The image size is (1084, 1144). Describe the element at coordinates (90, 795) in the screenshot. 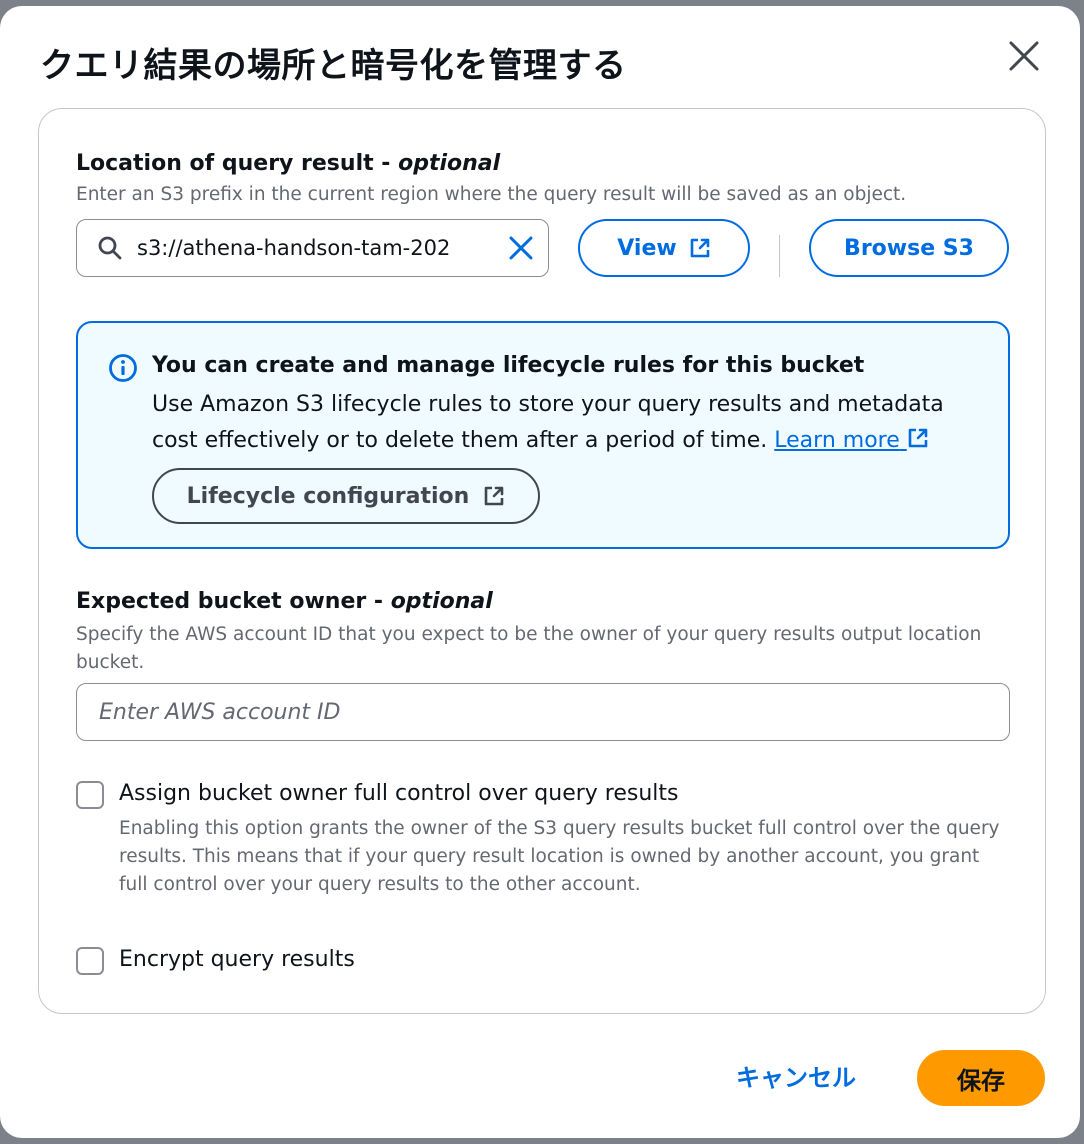

I see `full-control-checkbox` at that location.